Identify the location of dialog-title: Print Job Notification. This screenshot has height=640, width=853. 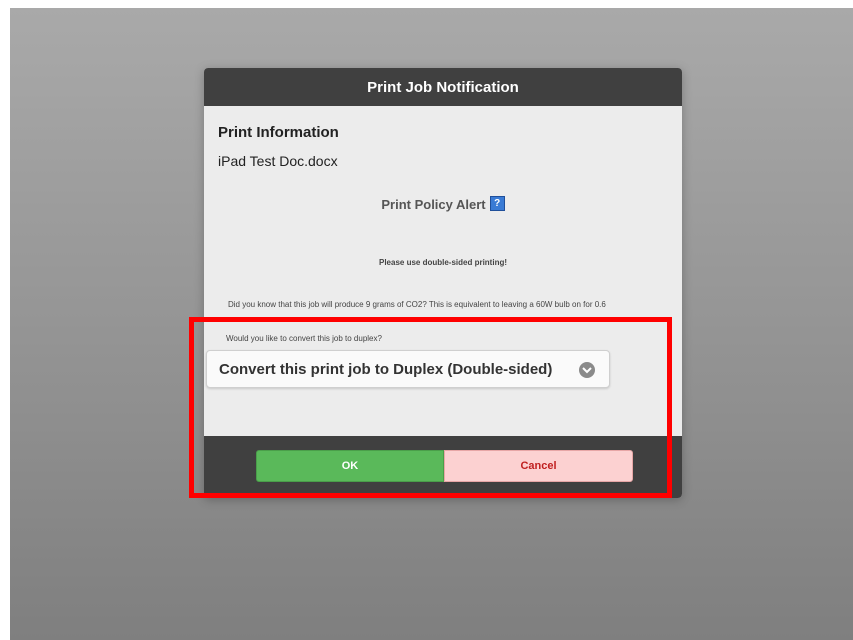
(443, 87).